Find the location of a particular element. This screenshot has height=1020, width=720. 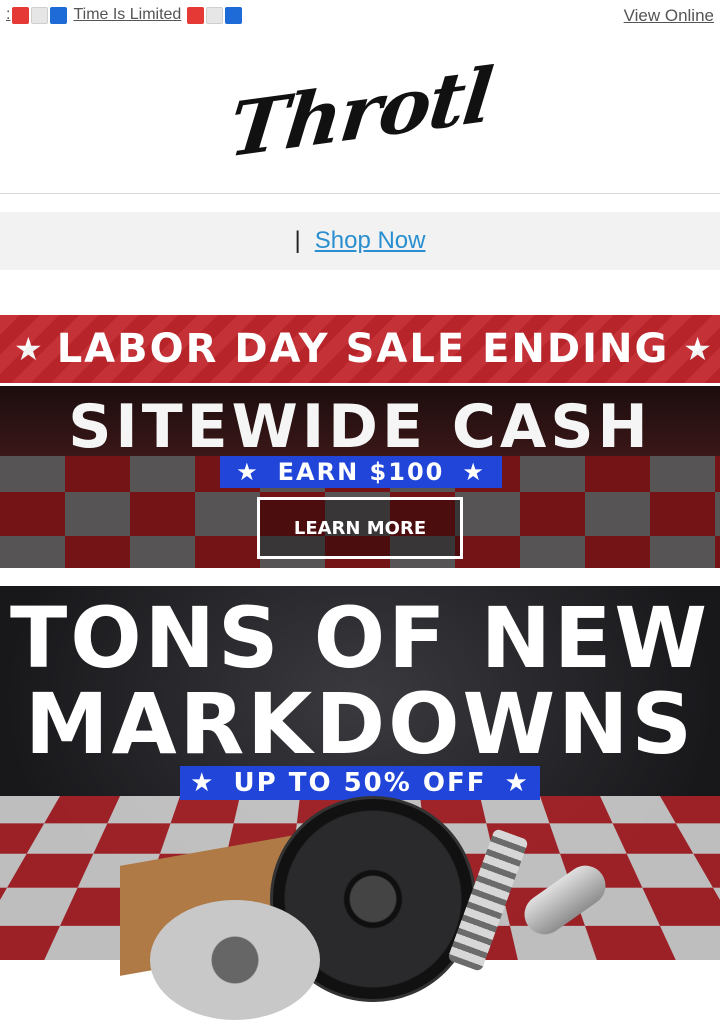

view-online-link: View Online is located at coordinates (669, 16).